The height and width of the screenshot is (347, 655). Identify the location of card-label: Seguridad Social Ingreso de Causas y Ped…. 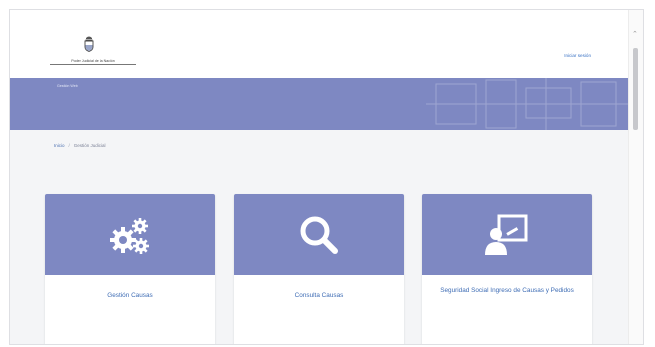
(507, 290).